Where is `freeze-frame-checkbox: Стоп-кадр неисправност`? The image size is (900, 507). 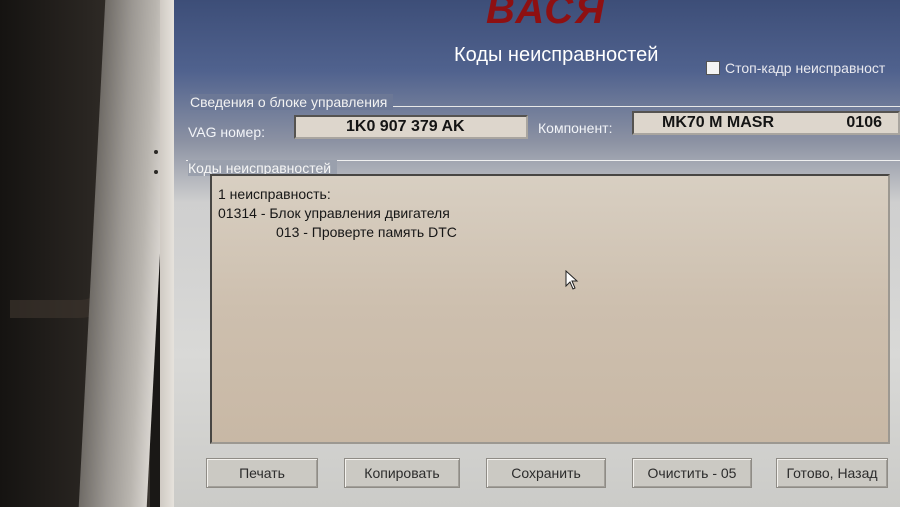
freeze-frame-checkbox: Стоп-кадр неисправност is located at coordinates (795, 68).